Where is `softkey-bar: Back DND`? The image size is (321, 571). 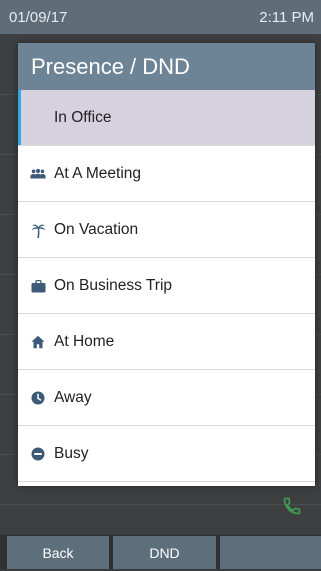 softkey-bar: Back DND is located at coordinates (160, 552).